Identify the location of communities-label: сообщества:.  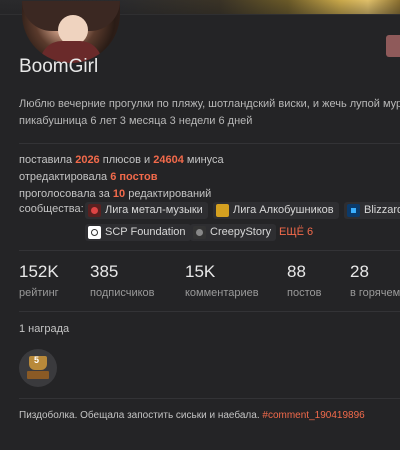
(51, 209).